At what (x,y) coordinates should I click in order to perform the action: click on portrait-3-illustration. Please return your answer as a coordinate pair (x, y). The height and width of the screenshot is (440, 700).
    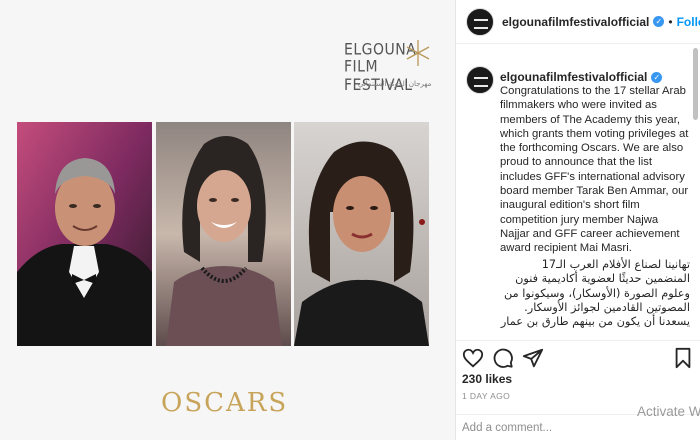
    Looking at the image, I should click on (361, 234).